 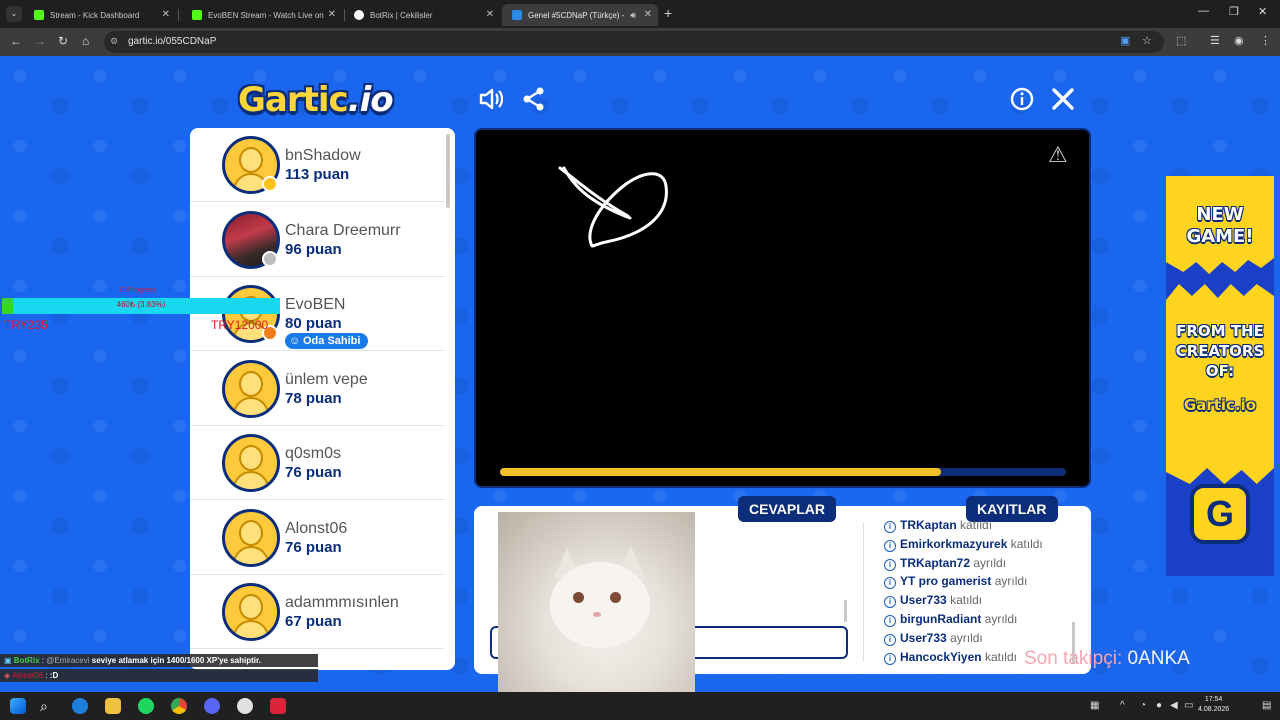 I want to click on player-row: ünlem vepe 78 puan, so click(x=317, y=389).